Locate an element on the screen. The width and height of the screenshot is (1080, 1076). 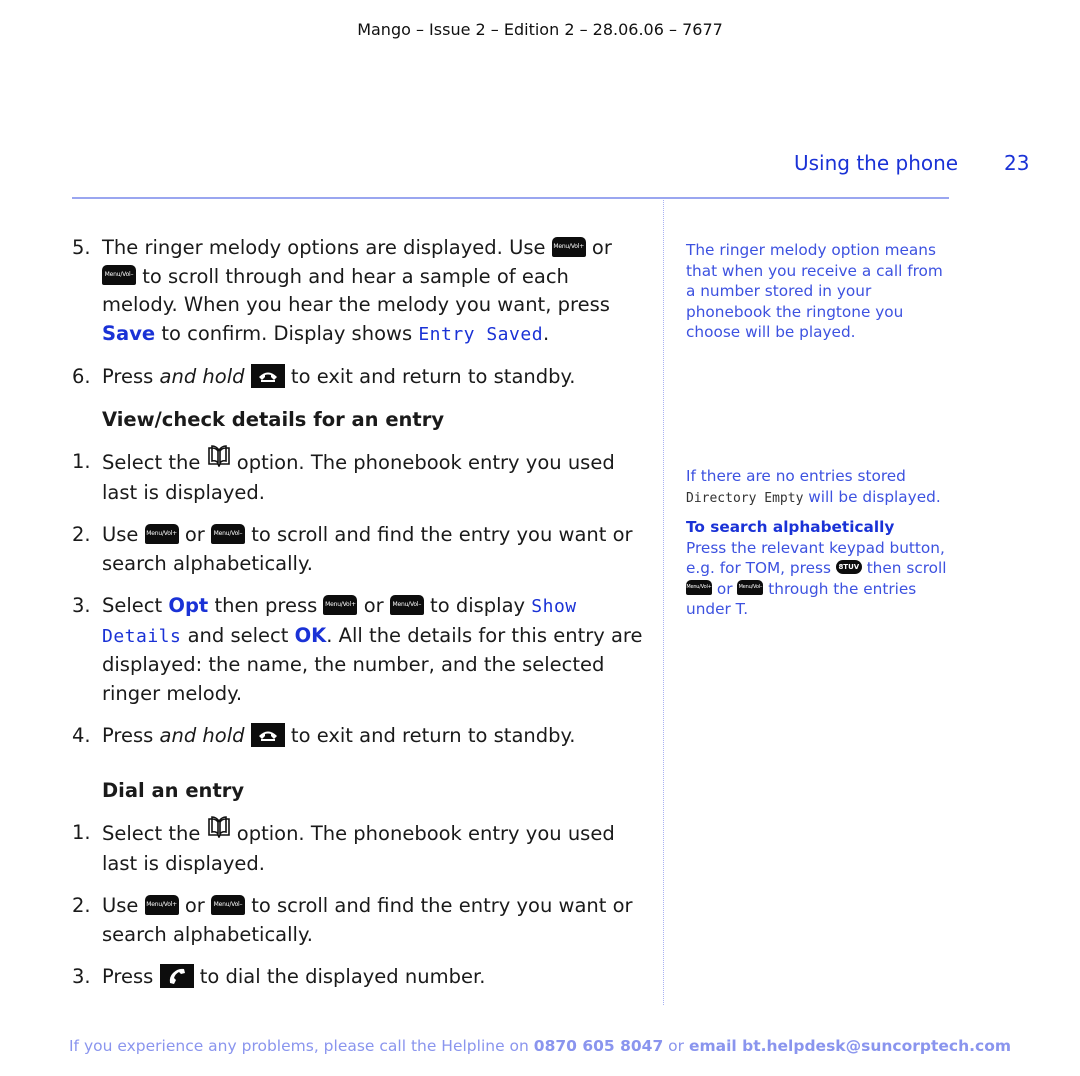
ok-softkey-label: OK is located at coordinates (310, 635).